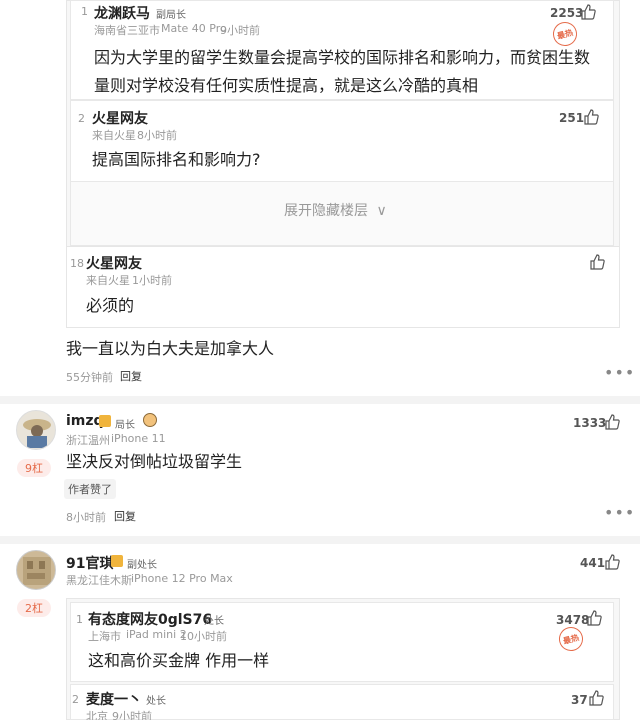 This screenshot has height=720, width=640. Describe the element at coordinates (150, 619) in the screenshot. I see `username: 有态度网友0glS76` at that location.